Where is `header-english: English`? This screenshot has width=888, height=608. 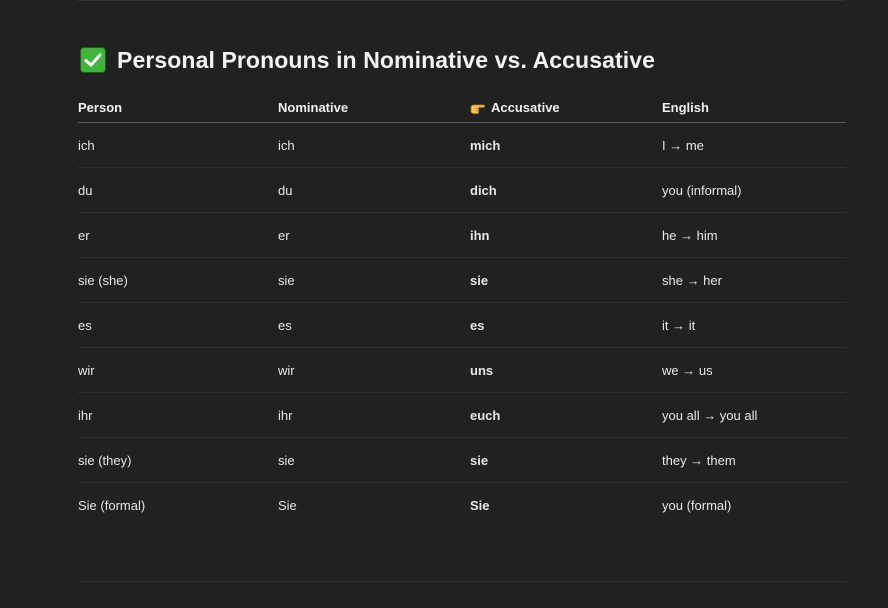
header-english: English is located at coordinates (754, 107).